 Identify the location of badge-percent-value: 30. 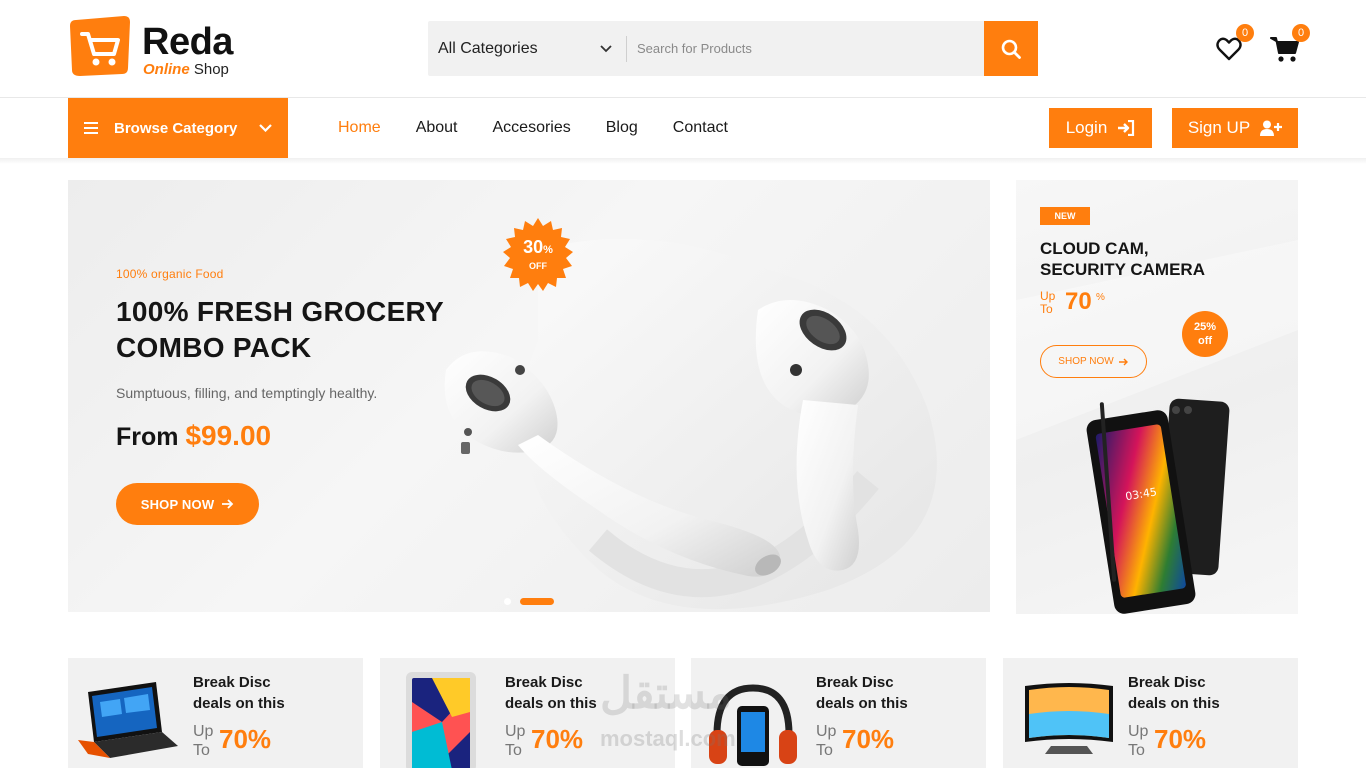
(533, 247).